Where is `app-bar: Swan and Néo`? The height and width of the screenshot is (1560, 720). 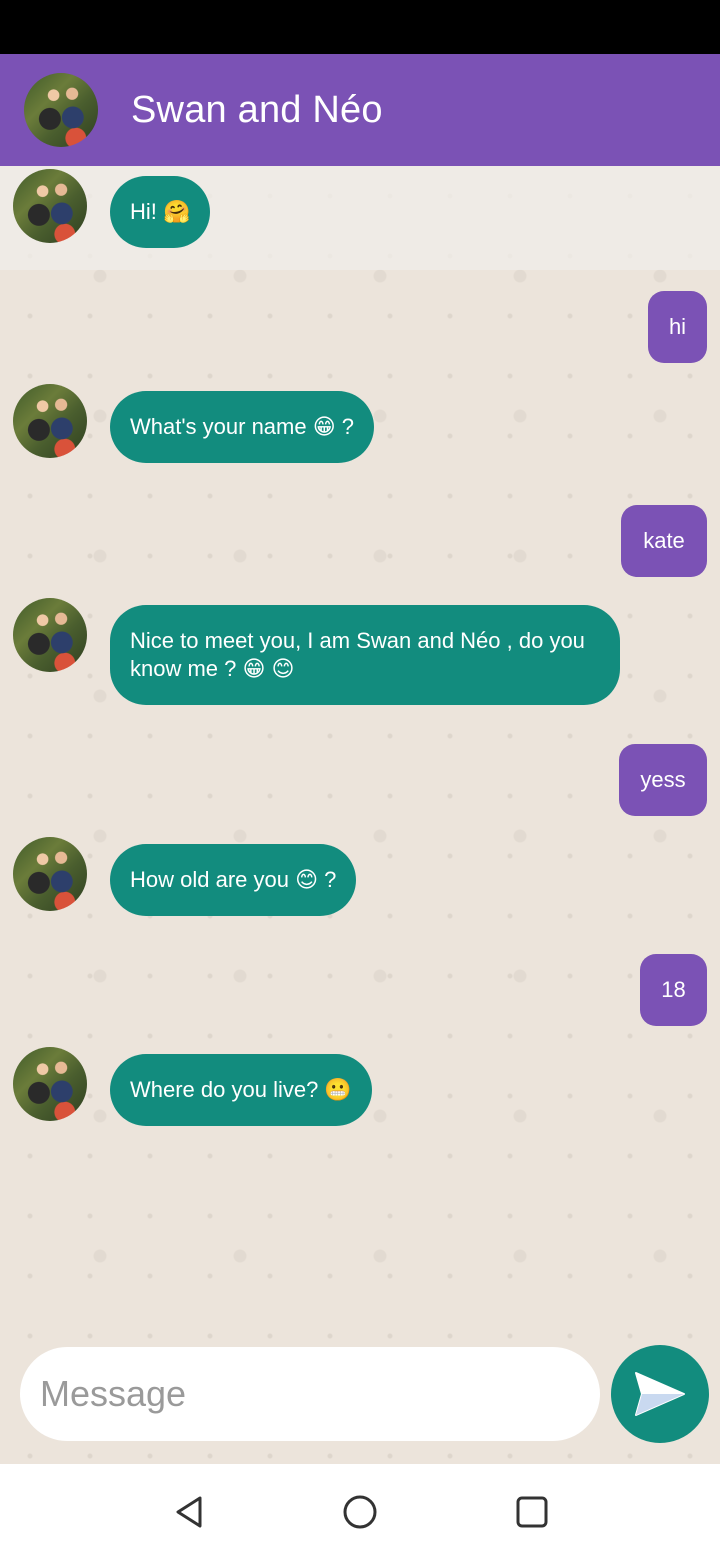 app-bar: Swan and Néo is located at coordinates (360, 110).